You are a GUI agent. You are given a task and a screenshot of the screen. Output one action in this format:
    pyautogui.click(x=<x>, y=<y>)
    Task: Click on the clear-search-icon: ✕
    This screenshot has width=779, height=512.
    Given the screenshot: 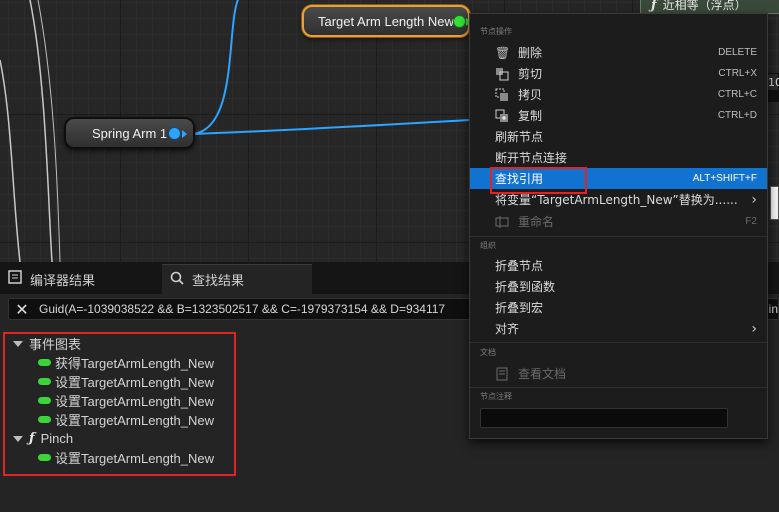 What is the action you would take?
    pyautogui.click(x=22, y=309)
    